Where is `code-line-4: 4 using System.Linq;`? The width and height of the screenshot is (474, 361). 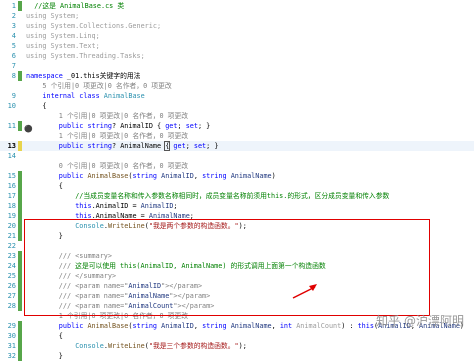
code-line-4: 4 using System.Linq; is located at coordinates (237, 36).